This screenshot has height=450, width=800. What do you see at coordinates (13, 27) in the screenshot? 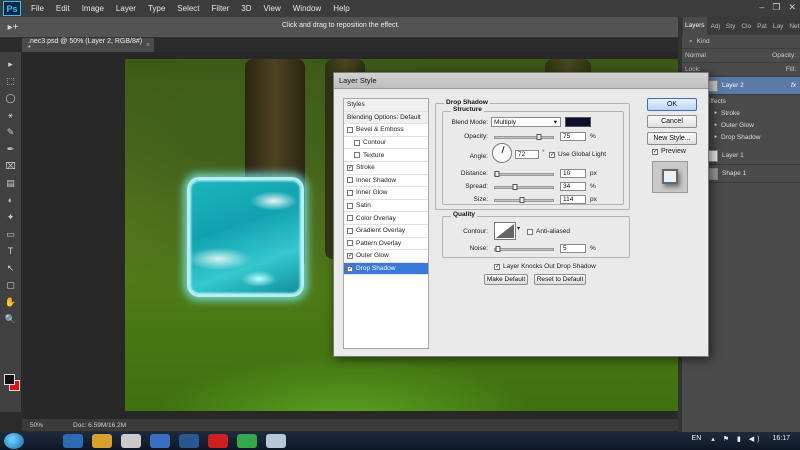
I see `move-tool-icon: ▸+` at bounding box center [13, 27].